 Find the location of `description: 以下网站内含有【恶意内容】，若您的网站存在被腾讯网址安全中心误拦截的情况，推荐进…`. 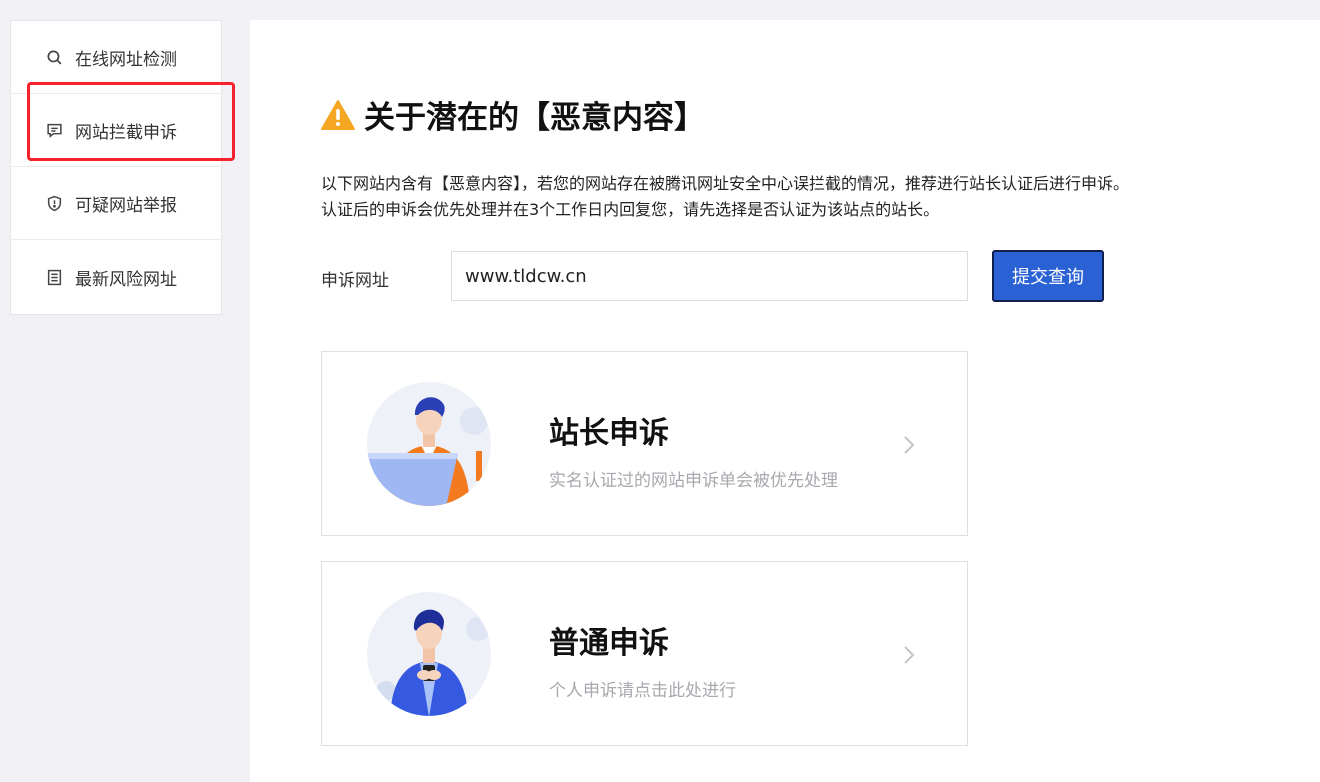

description: 以下网站内含有【恶意内容】，若您的网站存在被腾讯网址安全中心误拦截的情况，推荐进… is located at coordinates (791, 197).